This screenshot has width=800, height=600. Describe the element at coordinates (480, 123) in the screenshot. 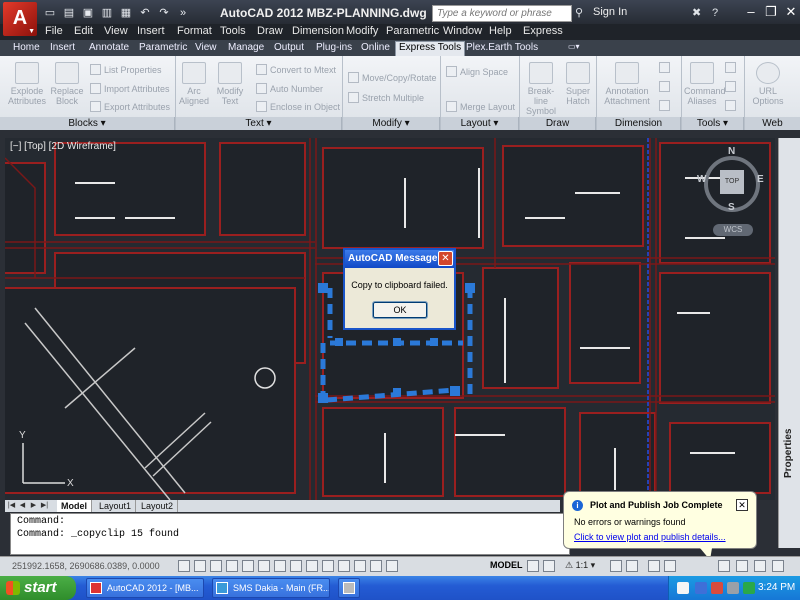

I see `panel-title-layout: Layout ▾` at that location.